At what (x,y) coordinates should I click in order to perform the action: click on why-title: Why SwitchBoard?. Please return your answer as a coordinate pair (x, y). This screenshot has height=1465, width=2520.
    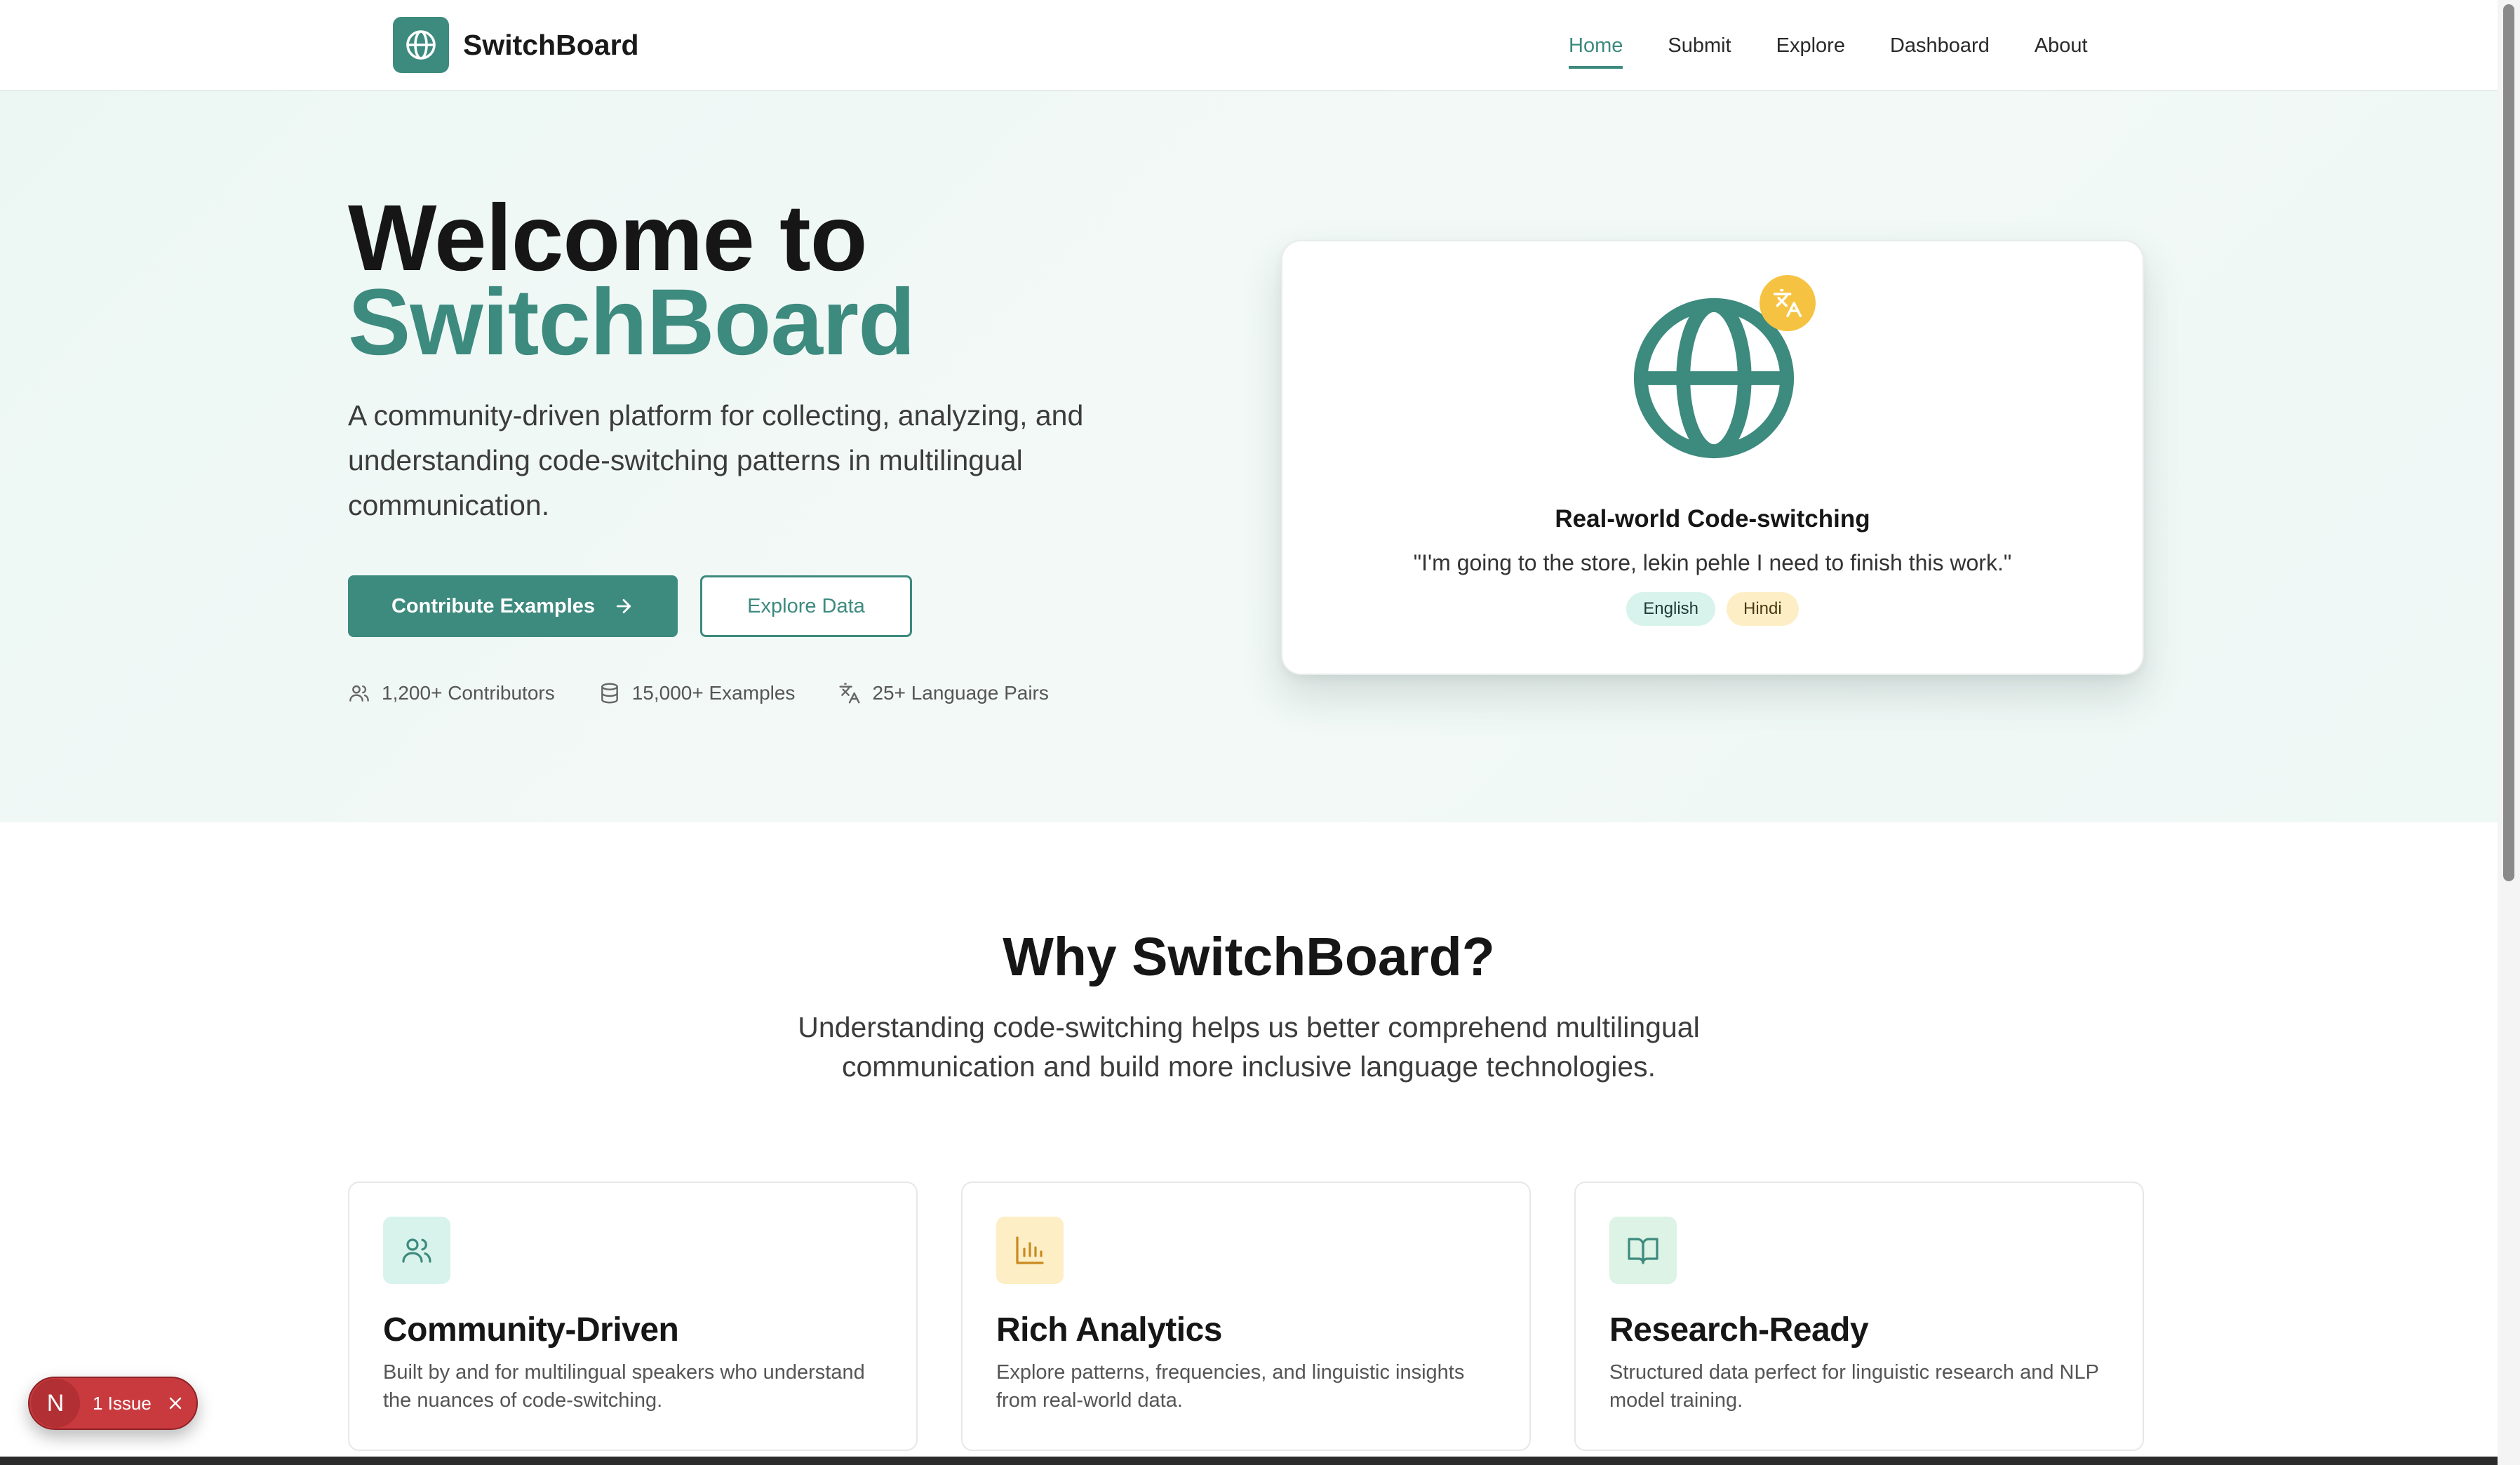
    Looking at the image, I should click on (1249, 957).